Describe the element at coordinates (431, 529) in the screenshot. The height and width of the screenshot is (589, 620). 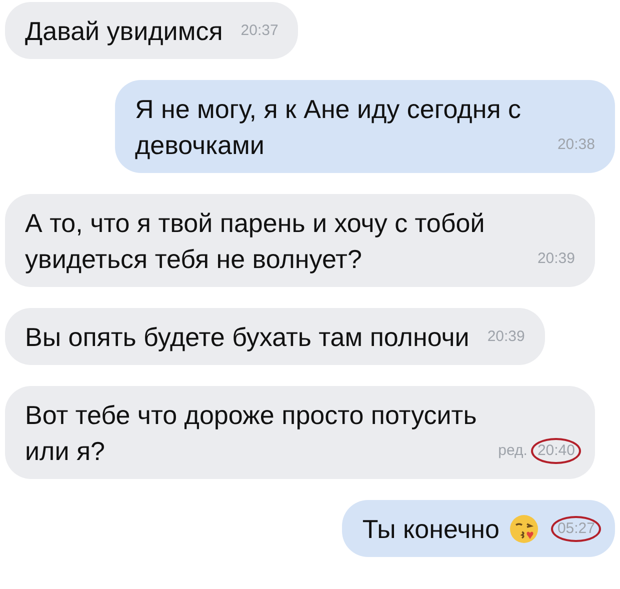
I see `message-text: Ты конечно` at that location.